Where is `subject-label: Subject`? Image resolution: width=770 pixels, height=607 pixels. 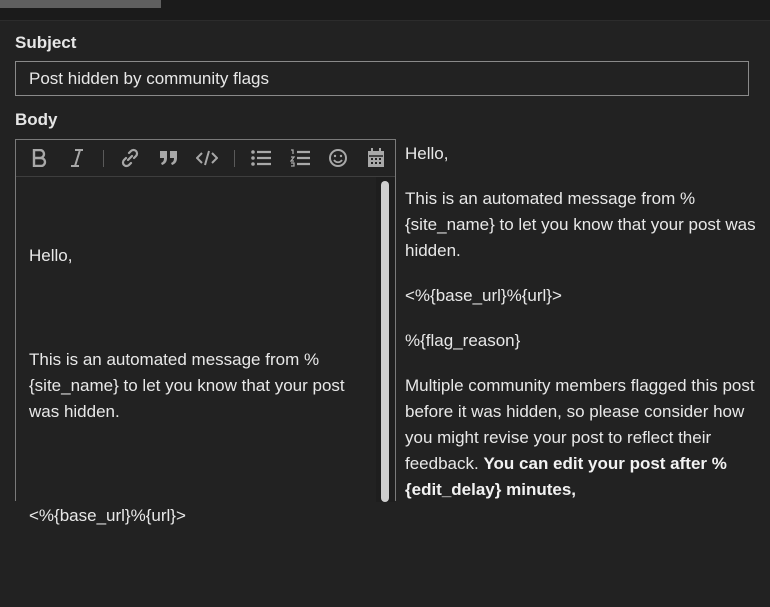
subject-label: Subject is located at coordinates (46, 42).